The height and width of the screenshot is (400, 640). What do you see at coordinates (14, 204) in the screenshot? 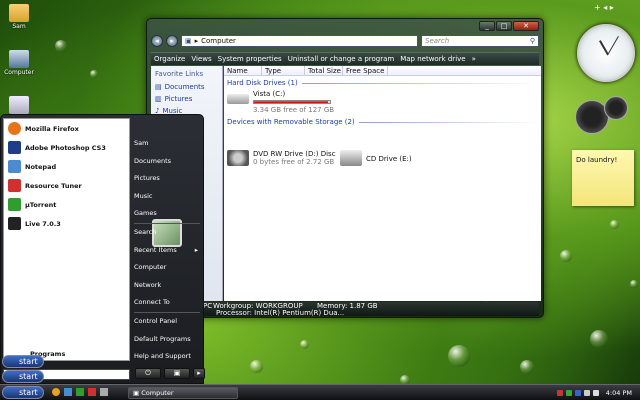
I see `utorrent-icon` at bounding box center [14, 204].